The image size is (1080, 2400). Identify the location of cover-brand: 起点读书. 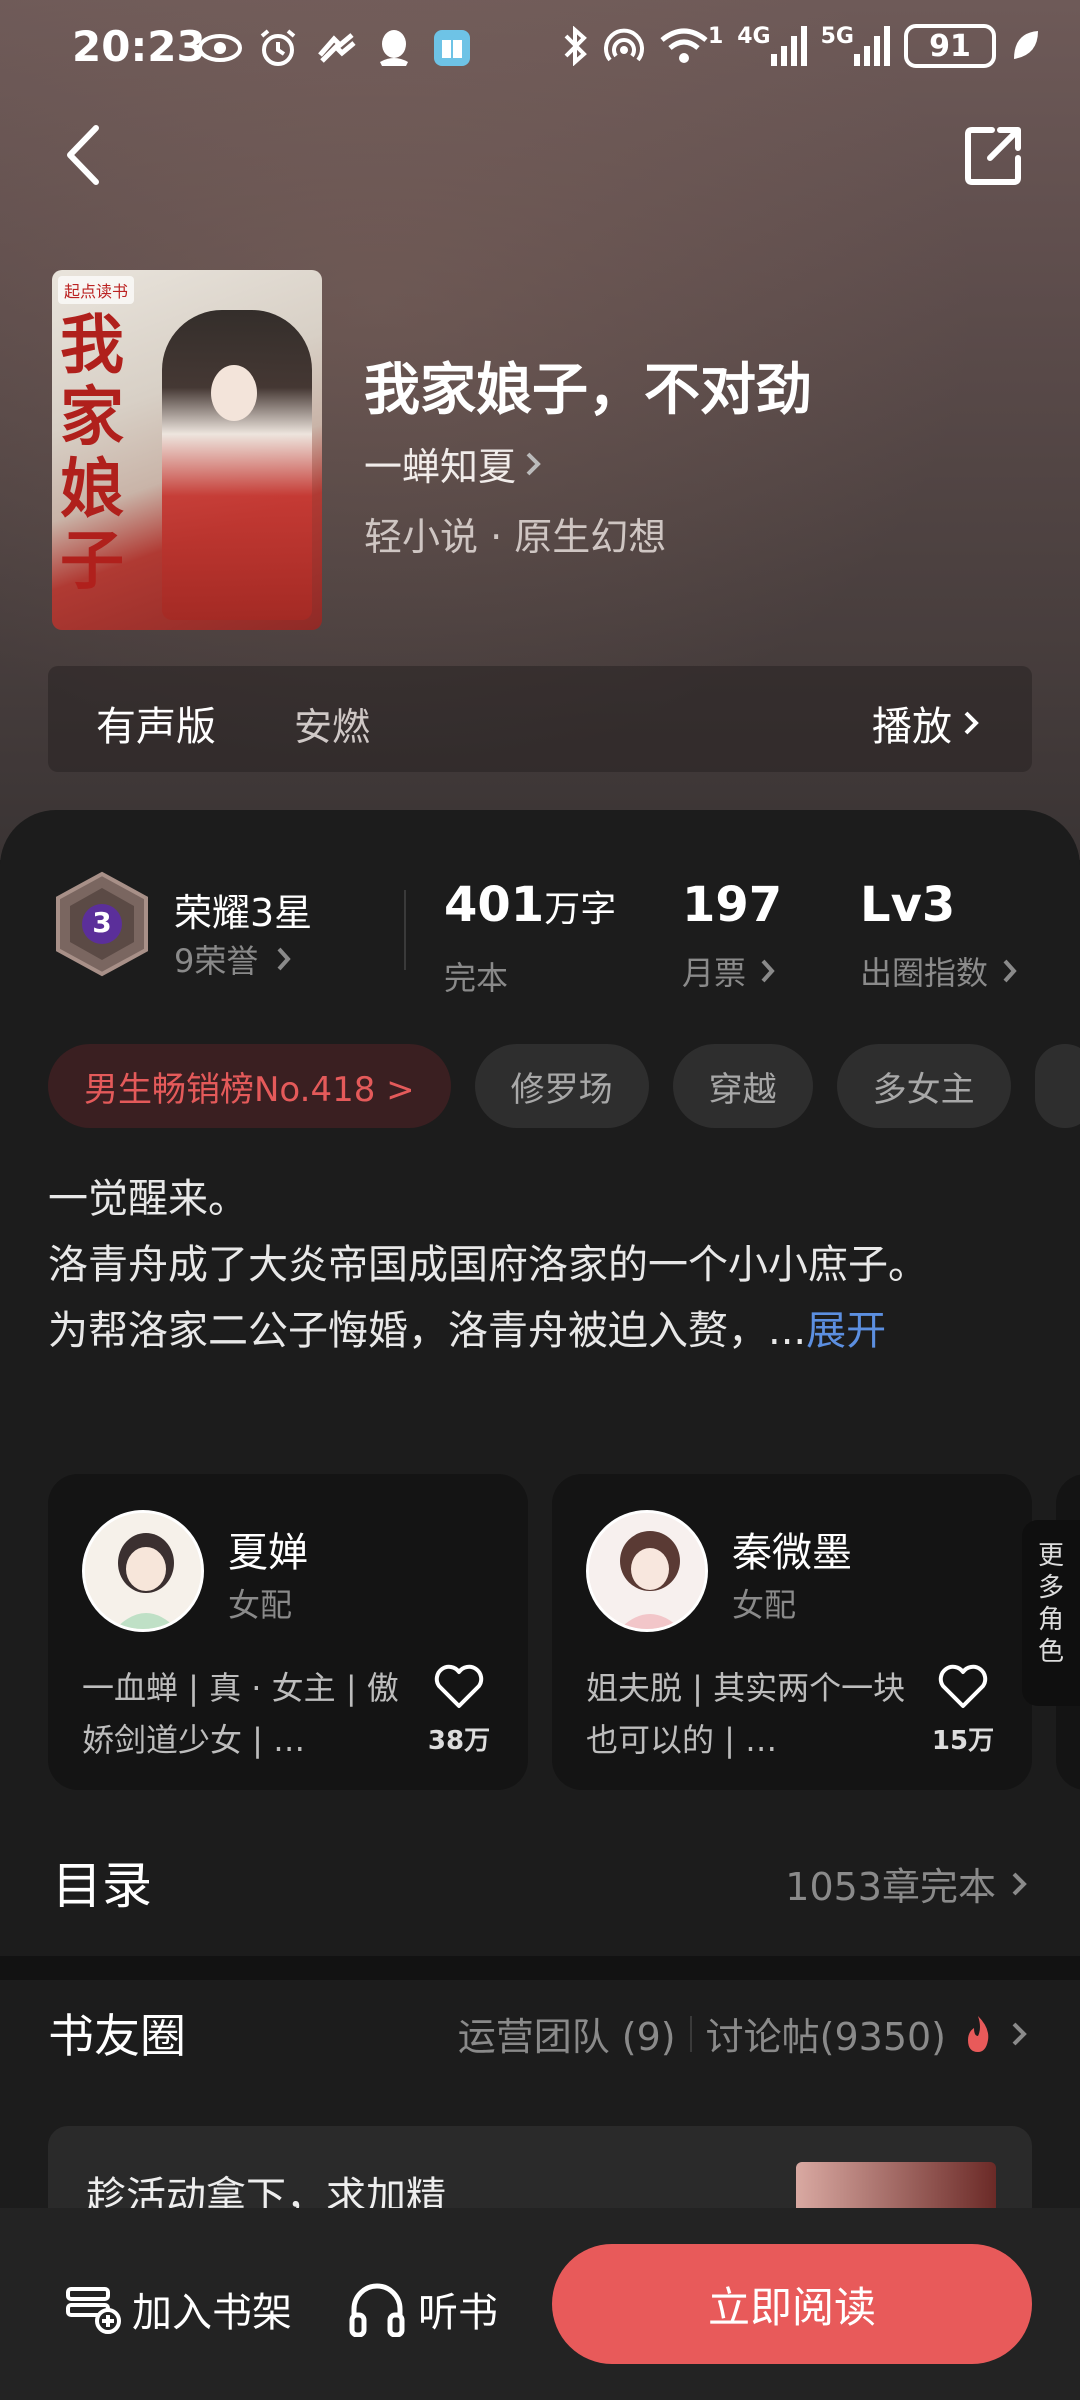
(96, 290).